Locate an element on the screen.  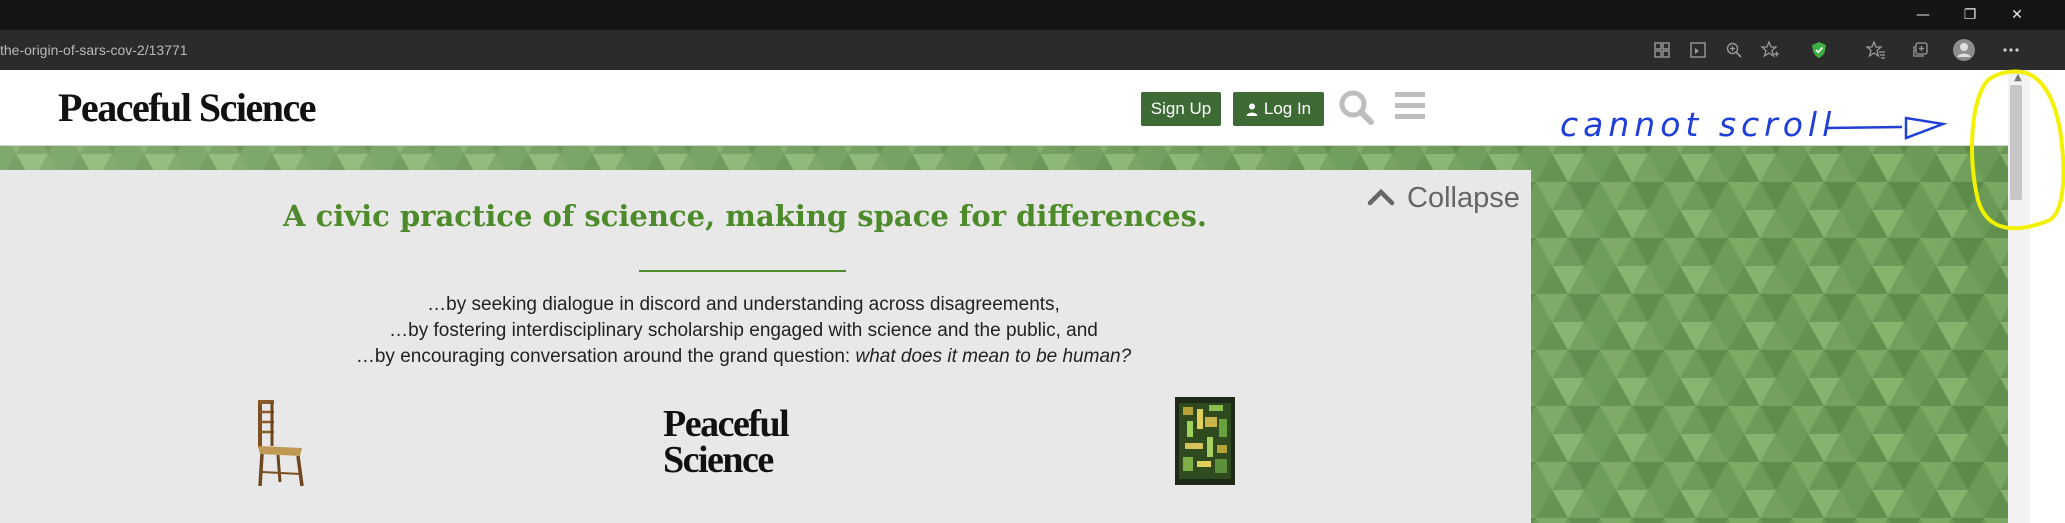
user-icon is located at coordinates (1252, 109).